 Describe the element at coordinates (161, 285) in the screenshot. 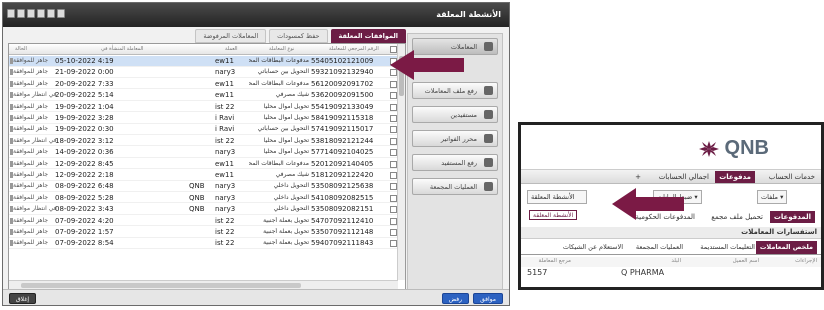

I see `scrollbar-thumb` at that location.